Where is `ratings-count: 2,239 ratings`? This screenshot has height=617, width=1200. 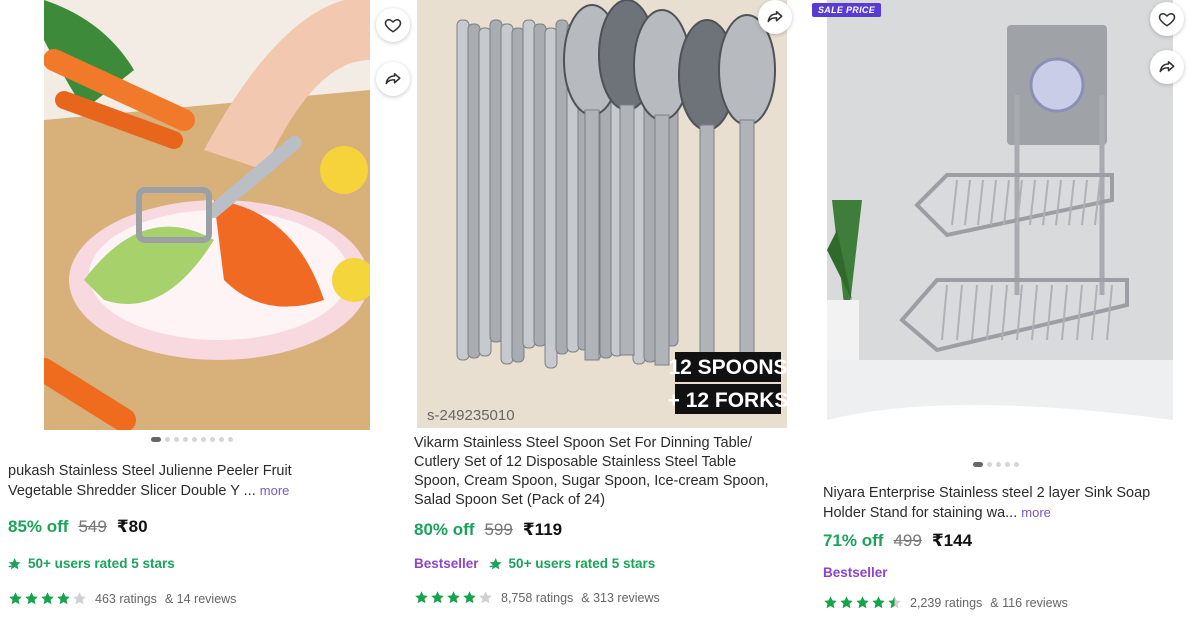 ratings-count: 2,239 ratings is located at coordinates (946, 602).